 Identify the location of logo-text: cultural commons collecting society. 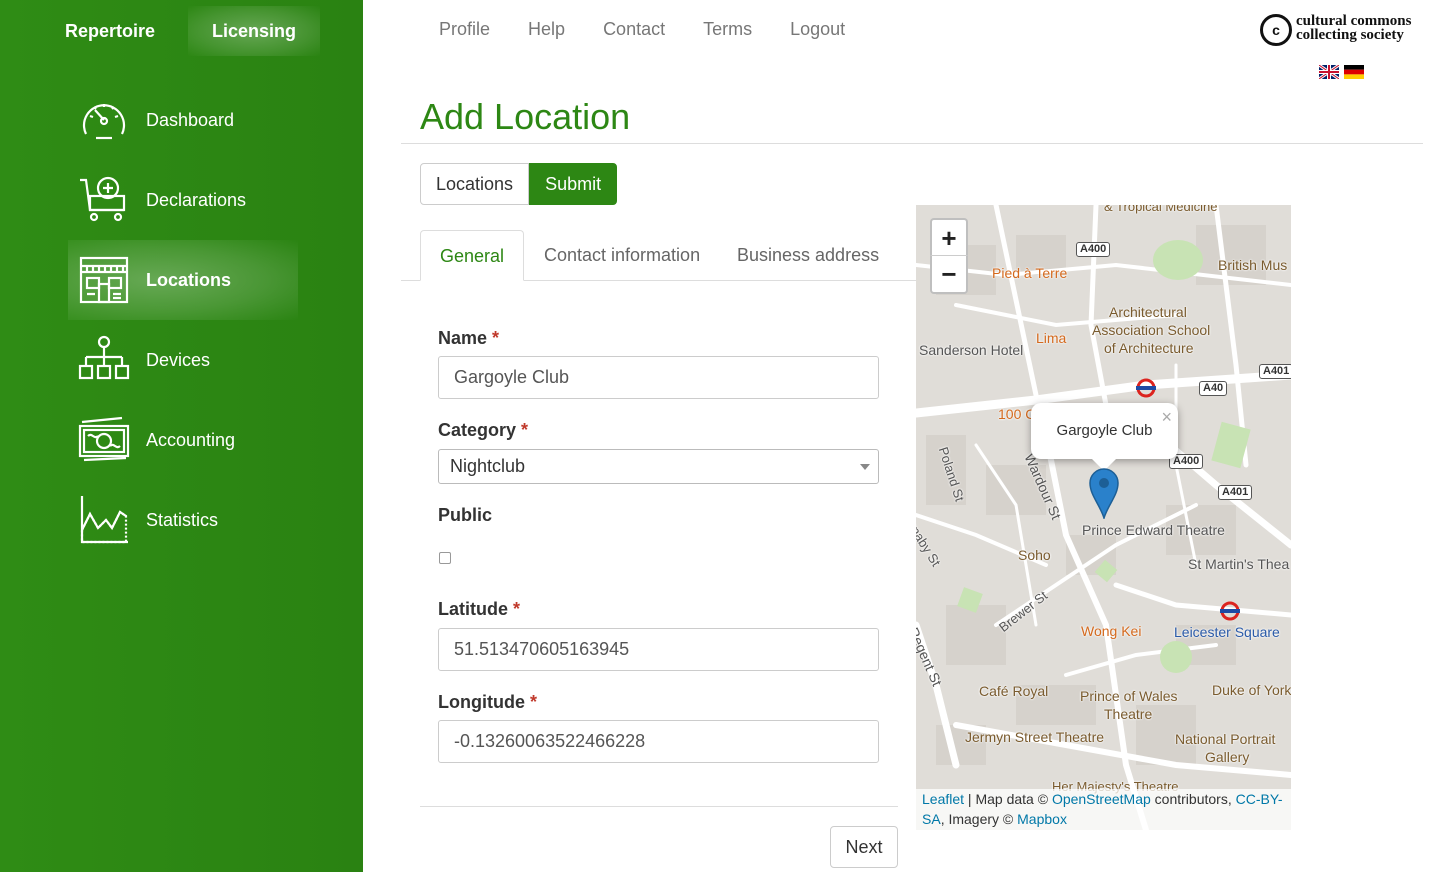
(1354, 28).